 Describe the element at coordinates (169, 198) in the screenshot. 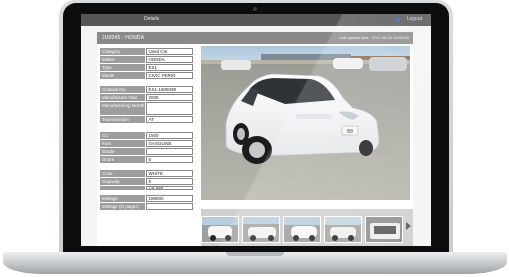

I see `spec-value: 199000` at that location.